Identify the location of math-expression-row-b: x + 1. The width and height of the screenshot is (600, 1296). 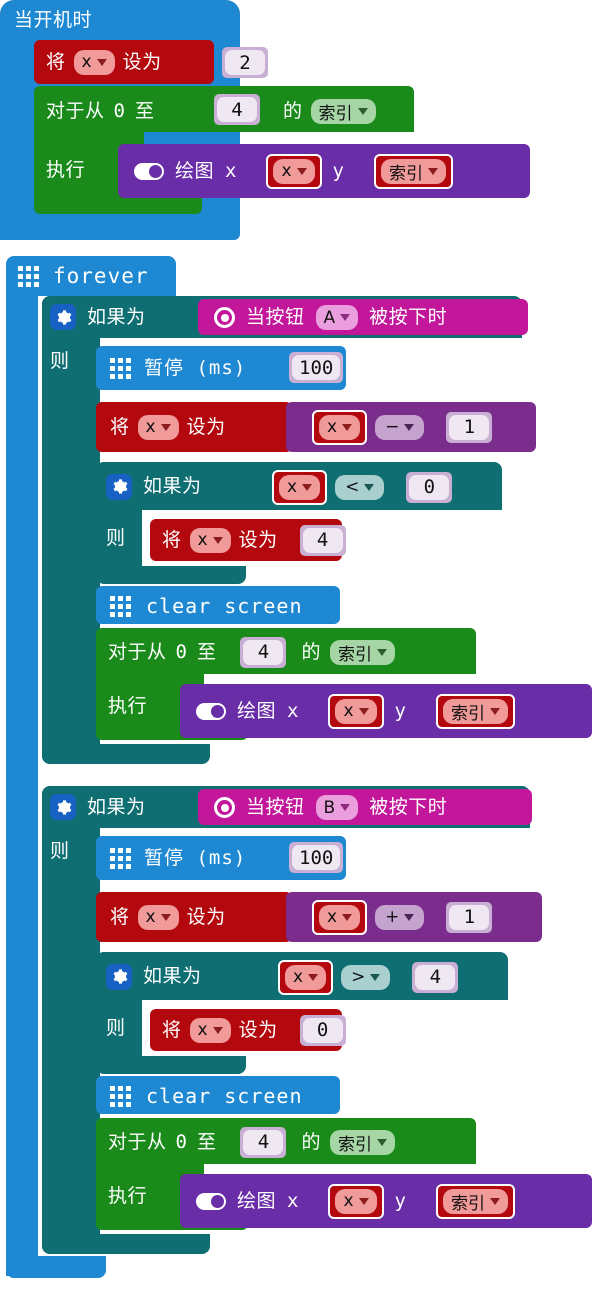
(395, 917).